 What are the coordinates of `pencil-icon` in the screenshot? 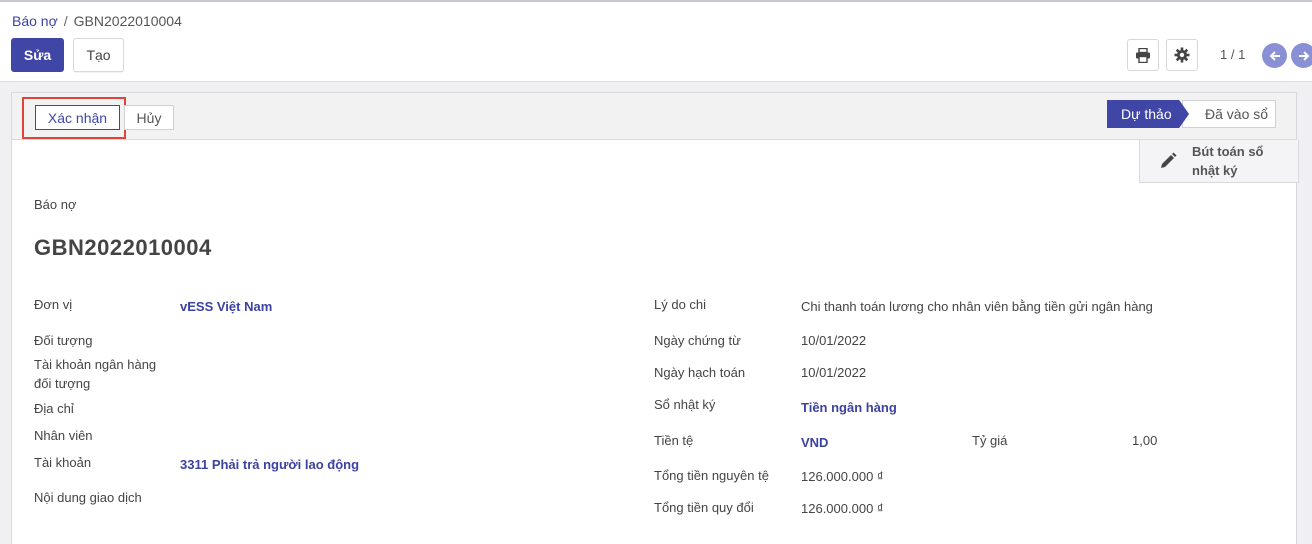 It's located at (1169, 160).